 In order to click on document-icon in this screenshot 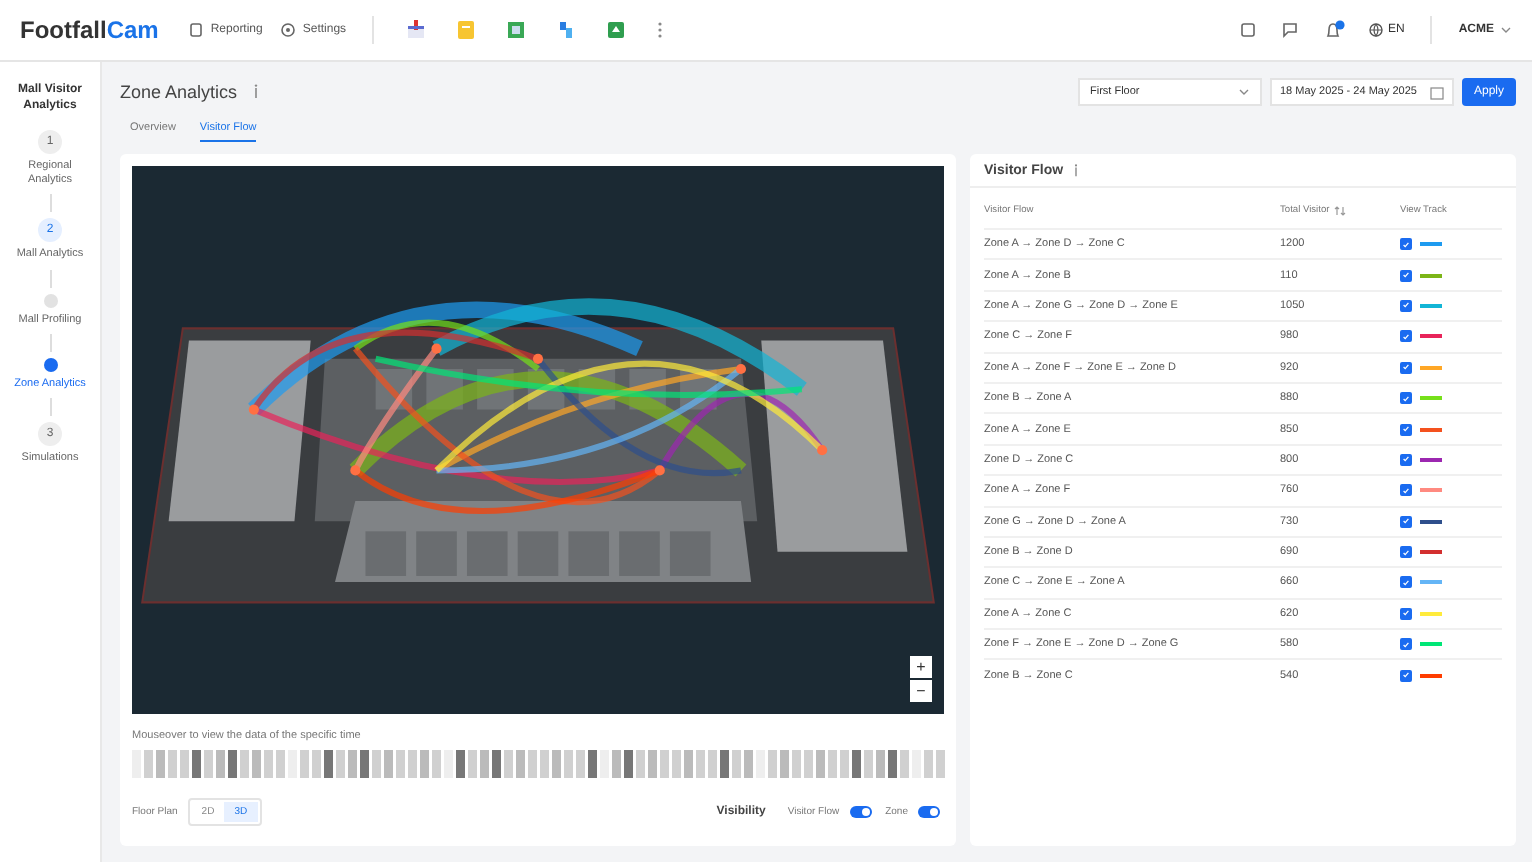, I will do `click(196, 30)`.